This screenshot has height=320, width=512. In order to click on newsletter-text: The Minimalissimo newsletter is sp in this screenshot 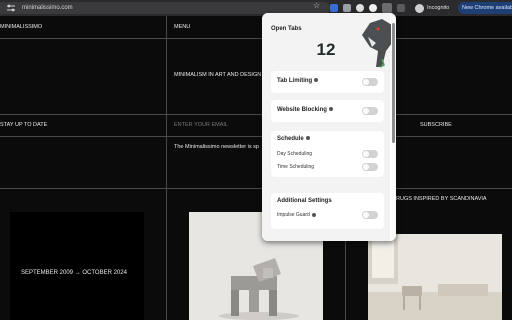, I will do `click(216, 147)`.